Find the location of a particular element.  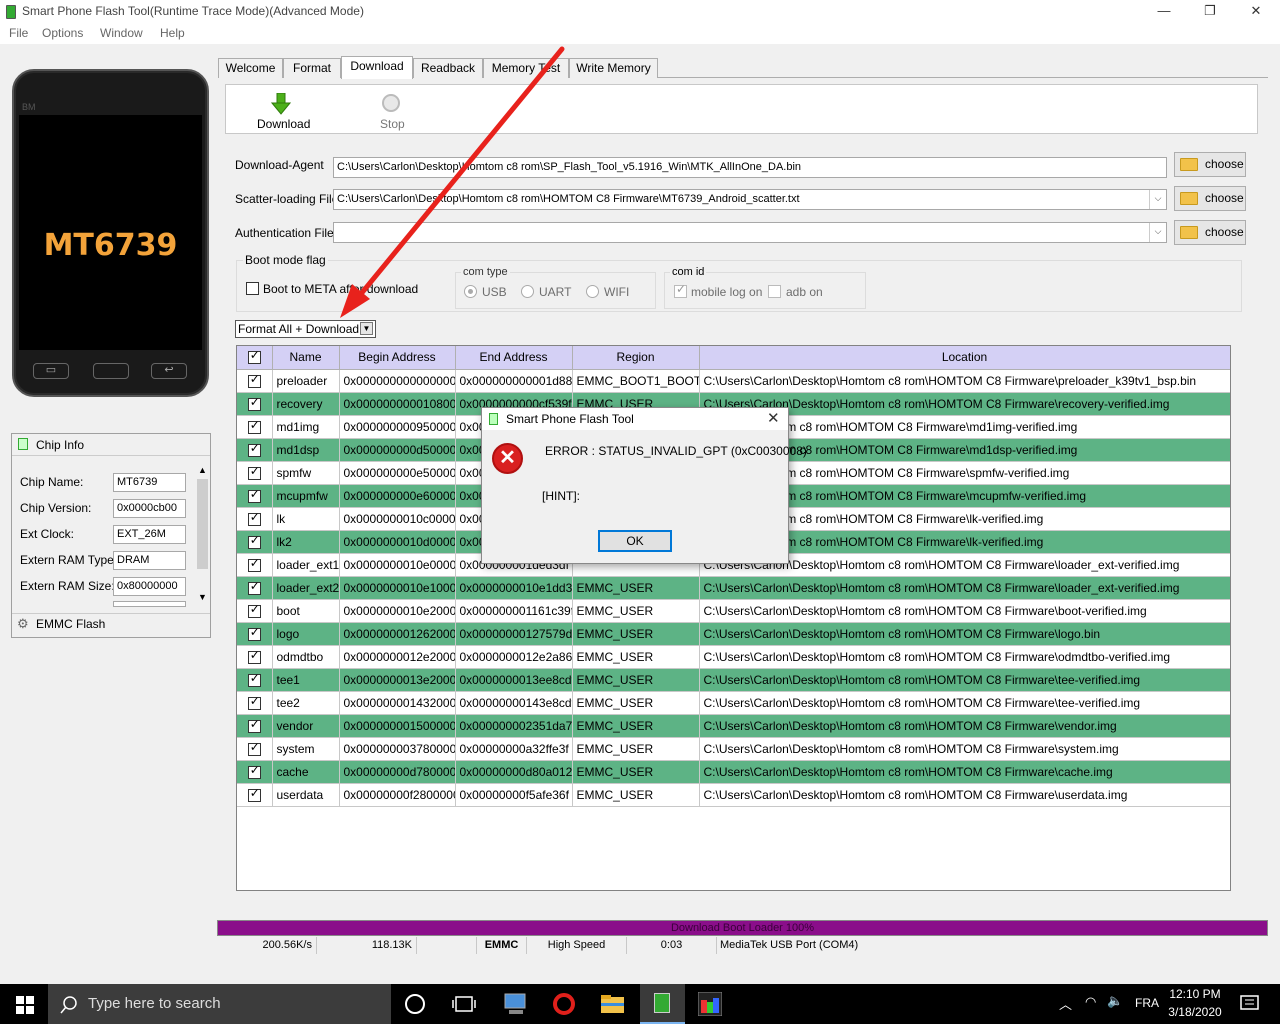

uart-radio is located at coordinates (527, 291).